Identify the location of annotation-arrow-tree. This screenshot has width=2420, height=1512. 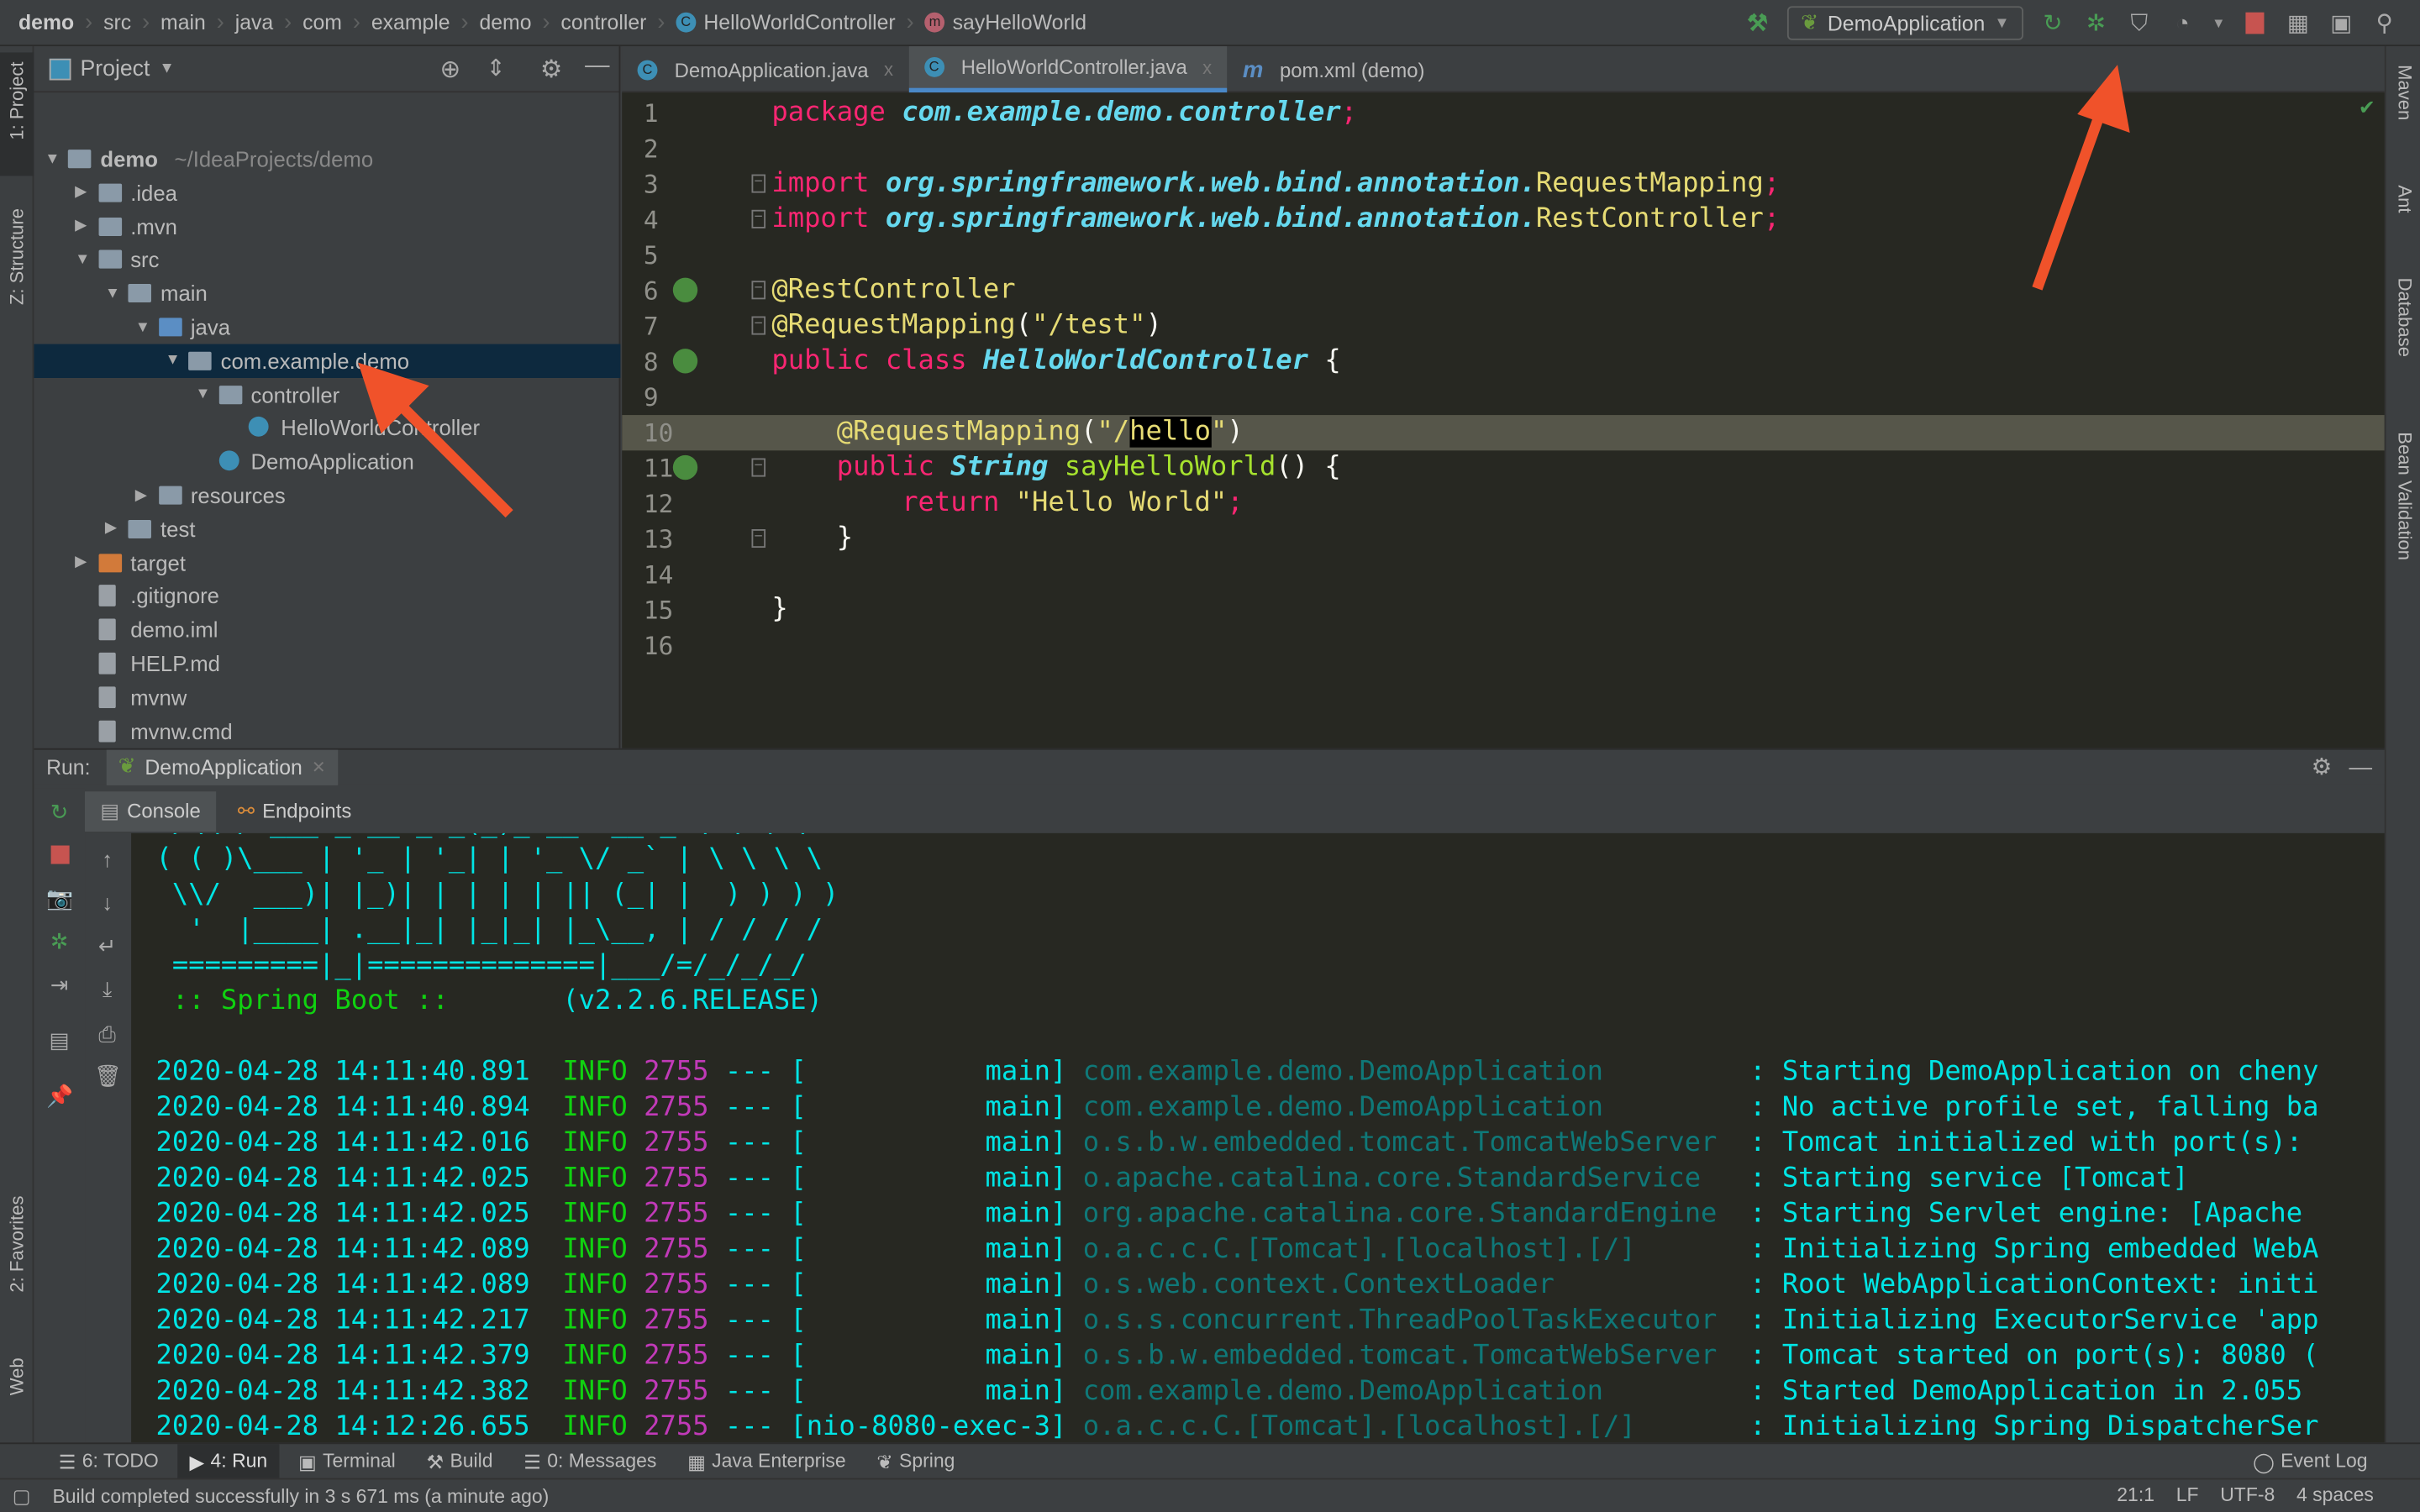
(451, 456).